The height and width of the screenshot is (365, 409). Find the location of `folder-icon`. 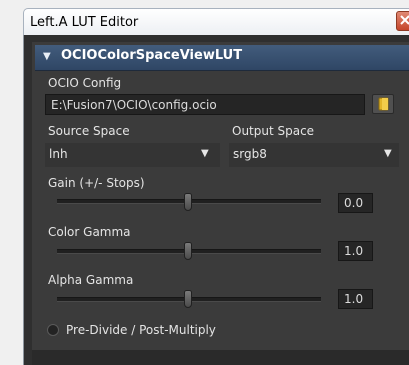

folder-icon is located at coordinates (383, 104).